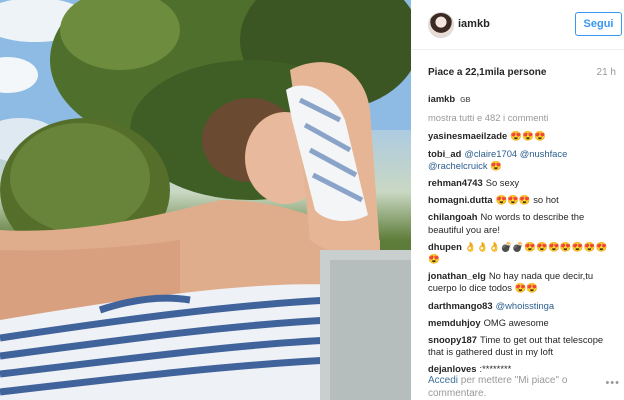 Image resolution: width=624 pixels, height=400 pixels. Describe the element at coordinates (454, 322) in the screenshot. I see `comment-user: memduhjoy` at that location.